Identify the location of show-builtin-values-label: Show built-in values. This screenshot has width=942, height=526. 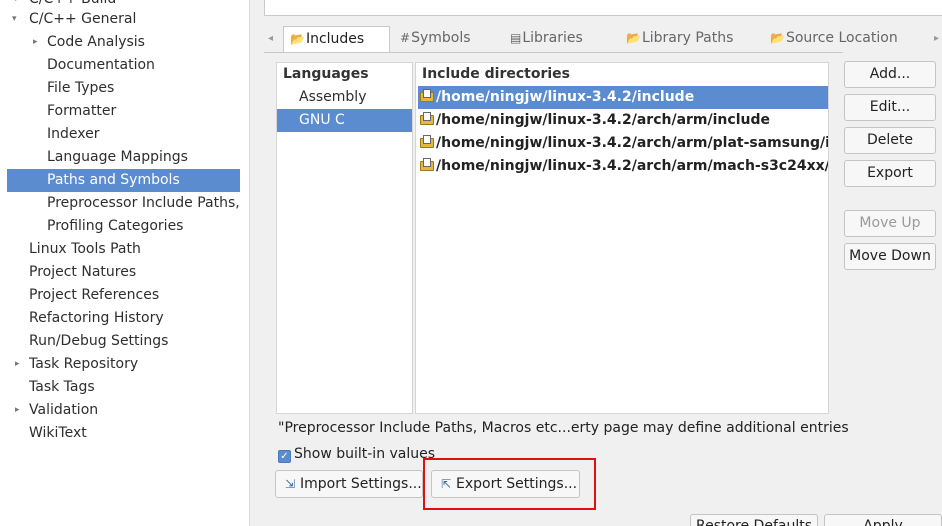
(365, 454).